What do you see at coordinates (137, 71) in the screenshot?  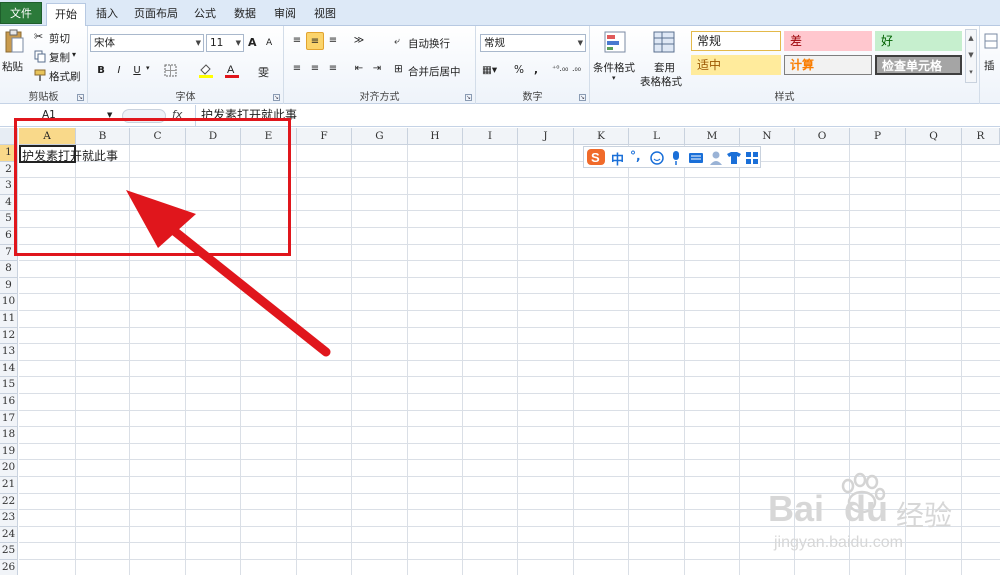 I see `underline-button: U` at bounding box center [137, 71].